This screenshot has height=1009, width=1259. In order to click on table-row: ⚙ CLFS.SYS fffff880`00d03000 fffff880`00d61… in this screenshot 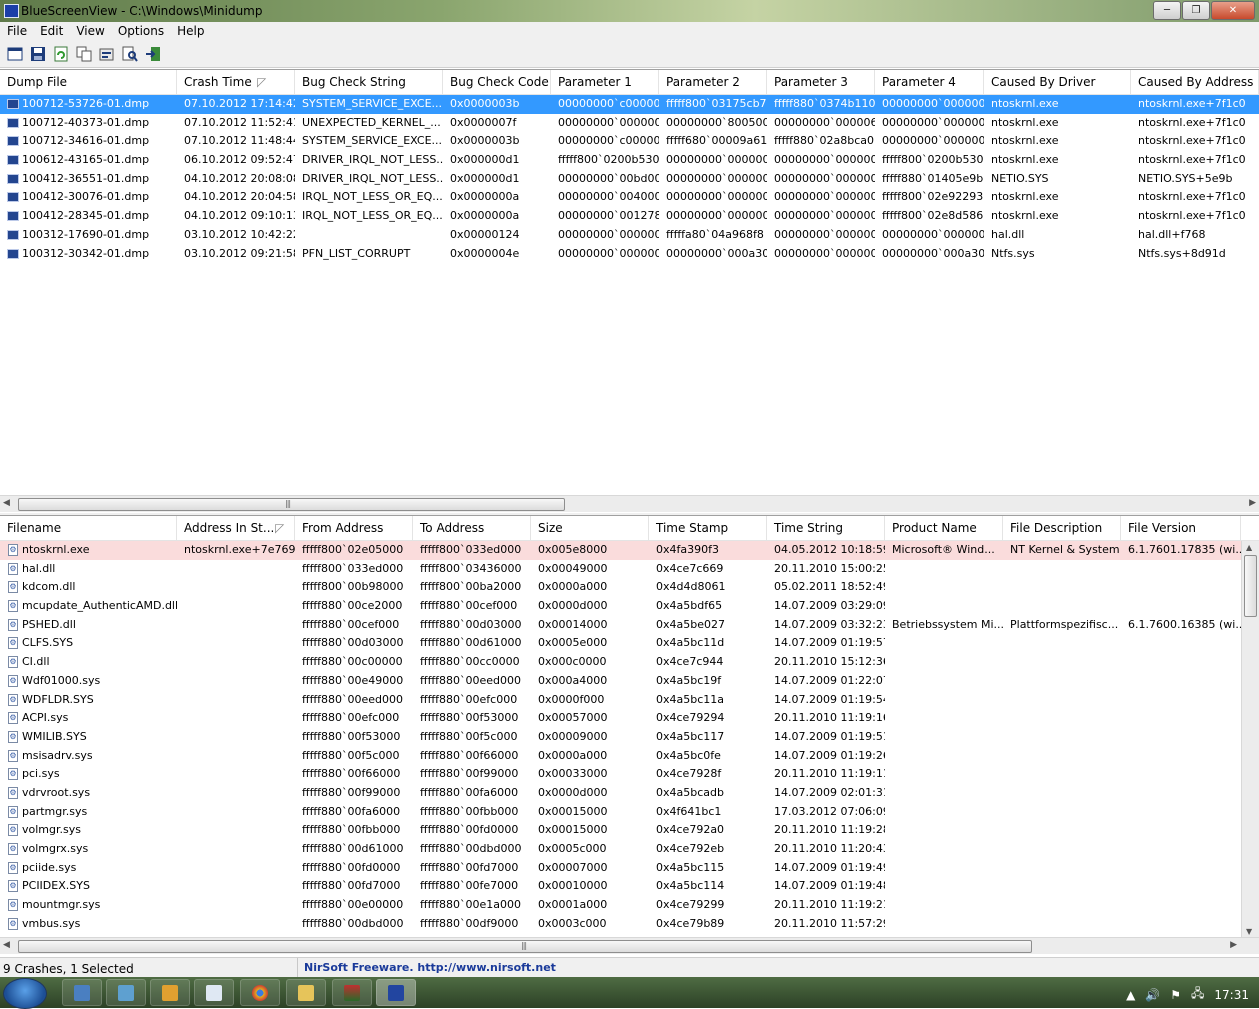, I will do `click(629, 643)`.